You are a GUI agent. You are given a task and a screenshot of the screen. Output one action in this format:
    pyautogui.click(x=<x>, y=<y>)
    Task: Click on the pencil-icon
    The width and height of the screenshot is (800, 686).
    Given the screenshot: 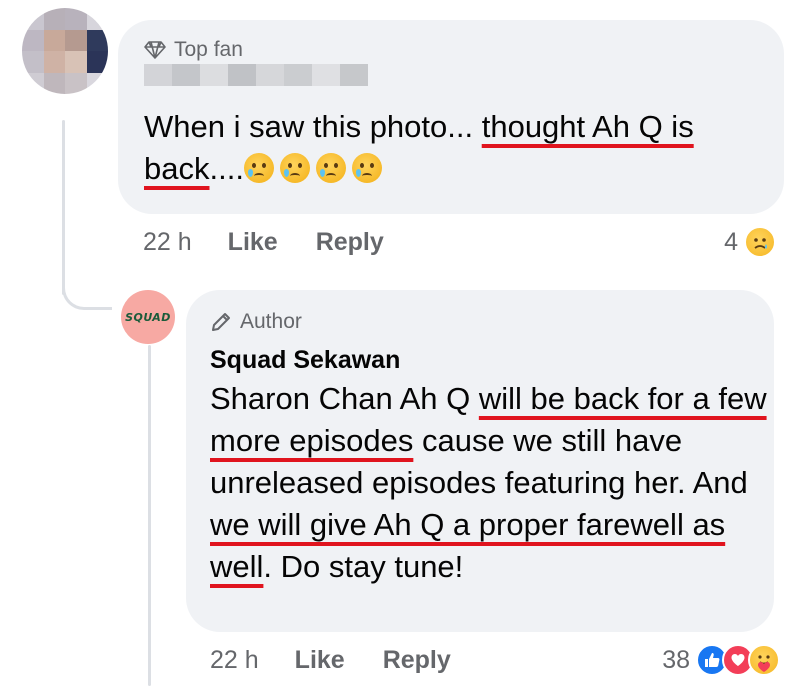 What is the action you would take?
    pyautogui.click(x=221, y=322)
    